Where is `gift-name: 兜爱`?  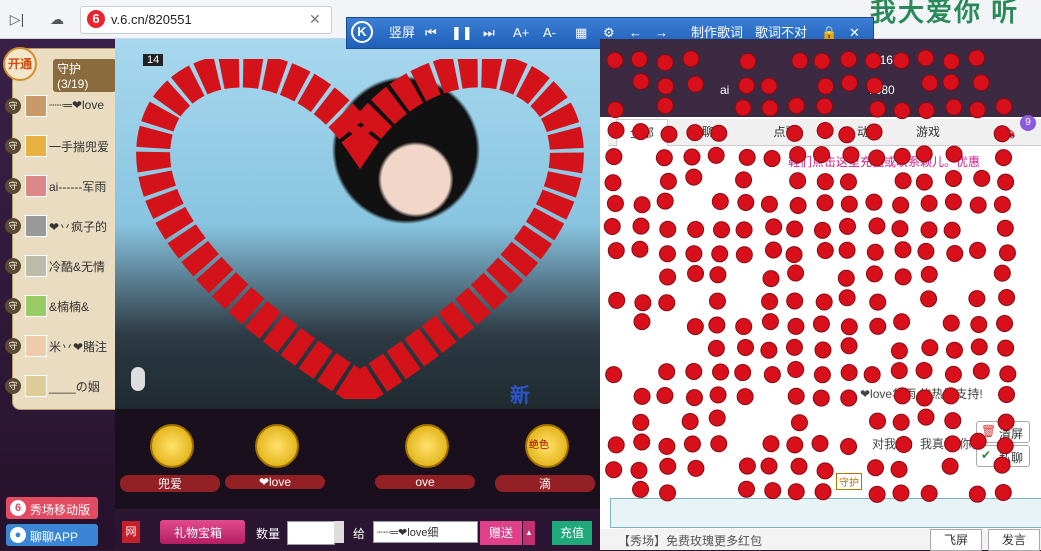
gift-name: 兜爱 is located at coordinates (170, 483).